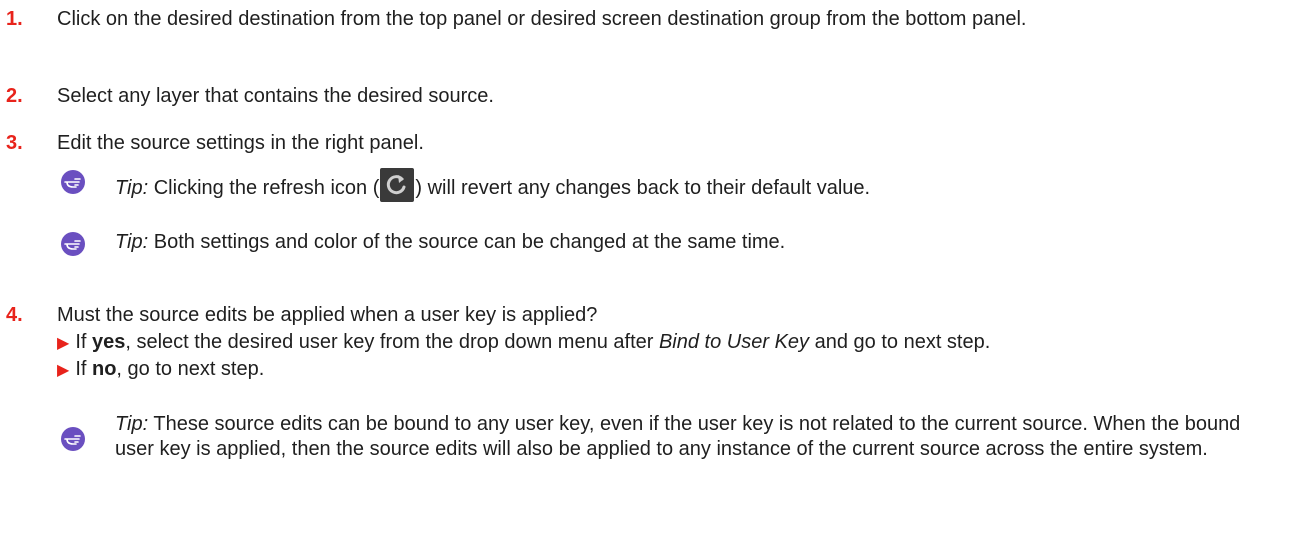 The image size is (1294, 542). I want to click on option-no-suffix: , go to next step., so click(190, 369).